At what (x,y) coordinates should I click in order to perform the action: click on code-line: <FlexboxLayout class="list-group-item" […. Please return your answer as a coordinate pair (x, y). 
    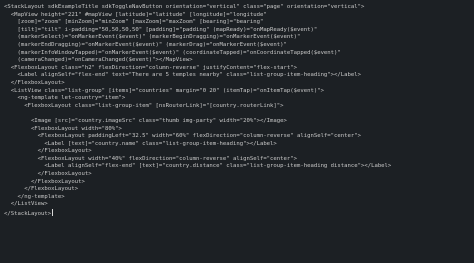
    Looking at the image, I should click on (239, 107).